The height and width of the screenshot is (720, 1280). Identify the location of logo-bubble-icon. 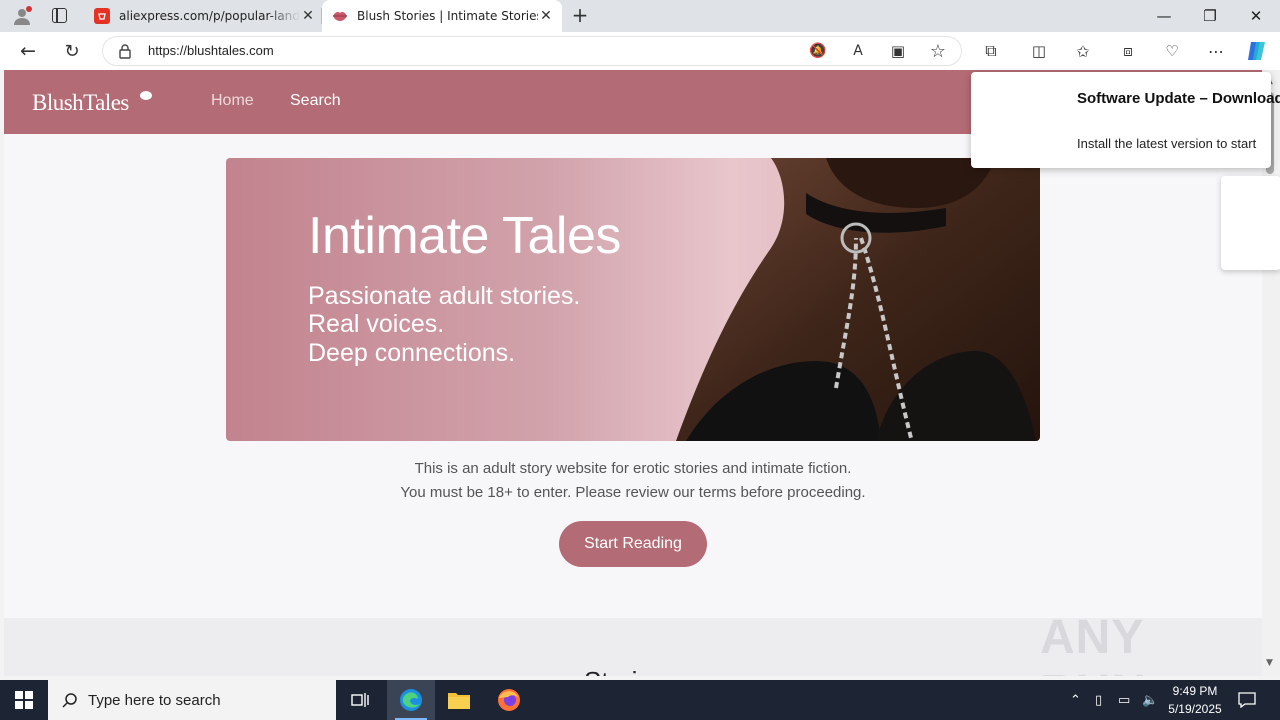
(146, 95).